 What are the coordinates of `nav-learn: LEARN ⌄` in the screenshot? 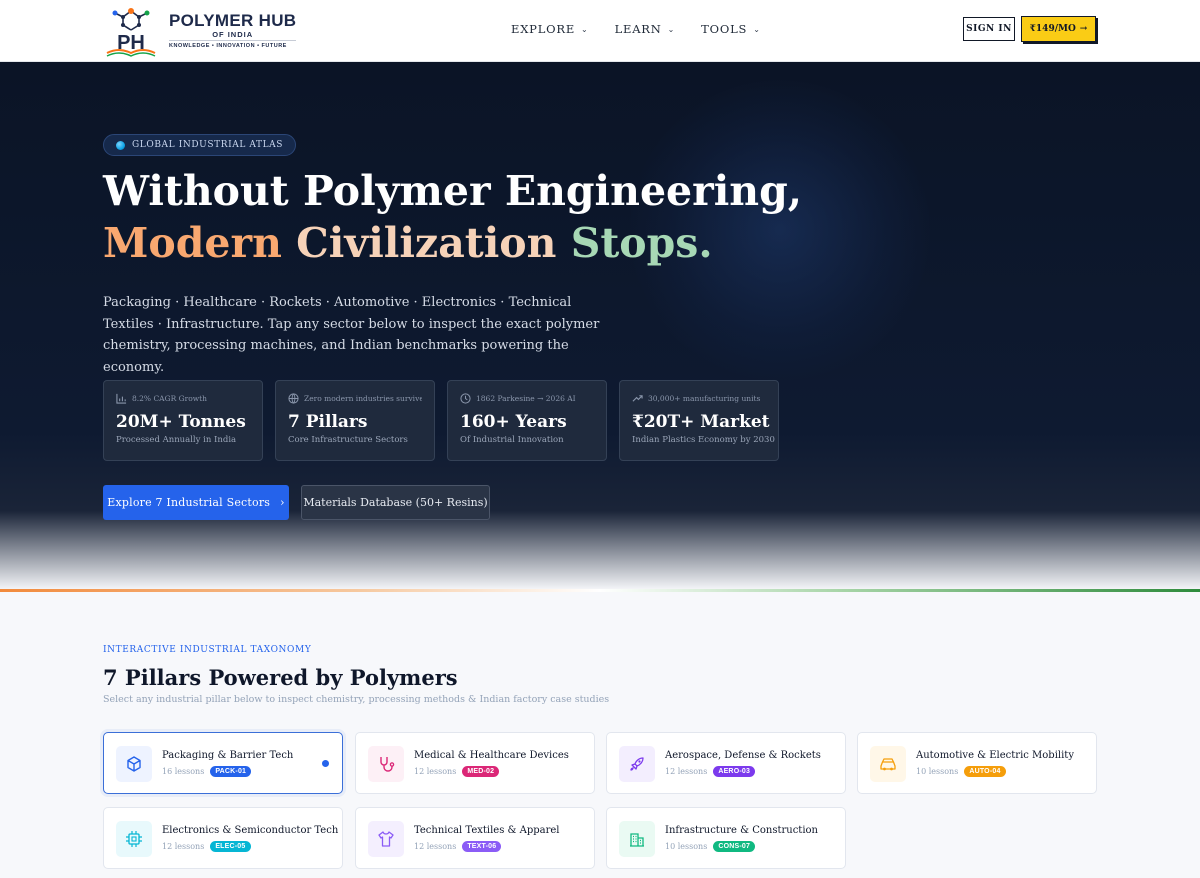 It's located at (645, 29).